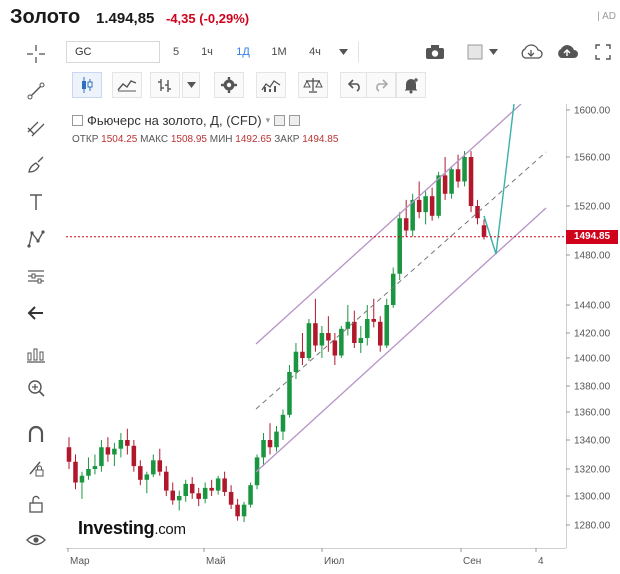 This screenshot has height=574, width=620. Describe the element at coordinates (541, 561) in the screenshot. I see `x-tick-label: 4` at that location.